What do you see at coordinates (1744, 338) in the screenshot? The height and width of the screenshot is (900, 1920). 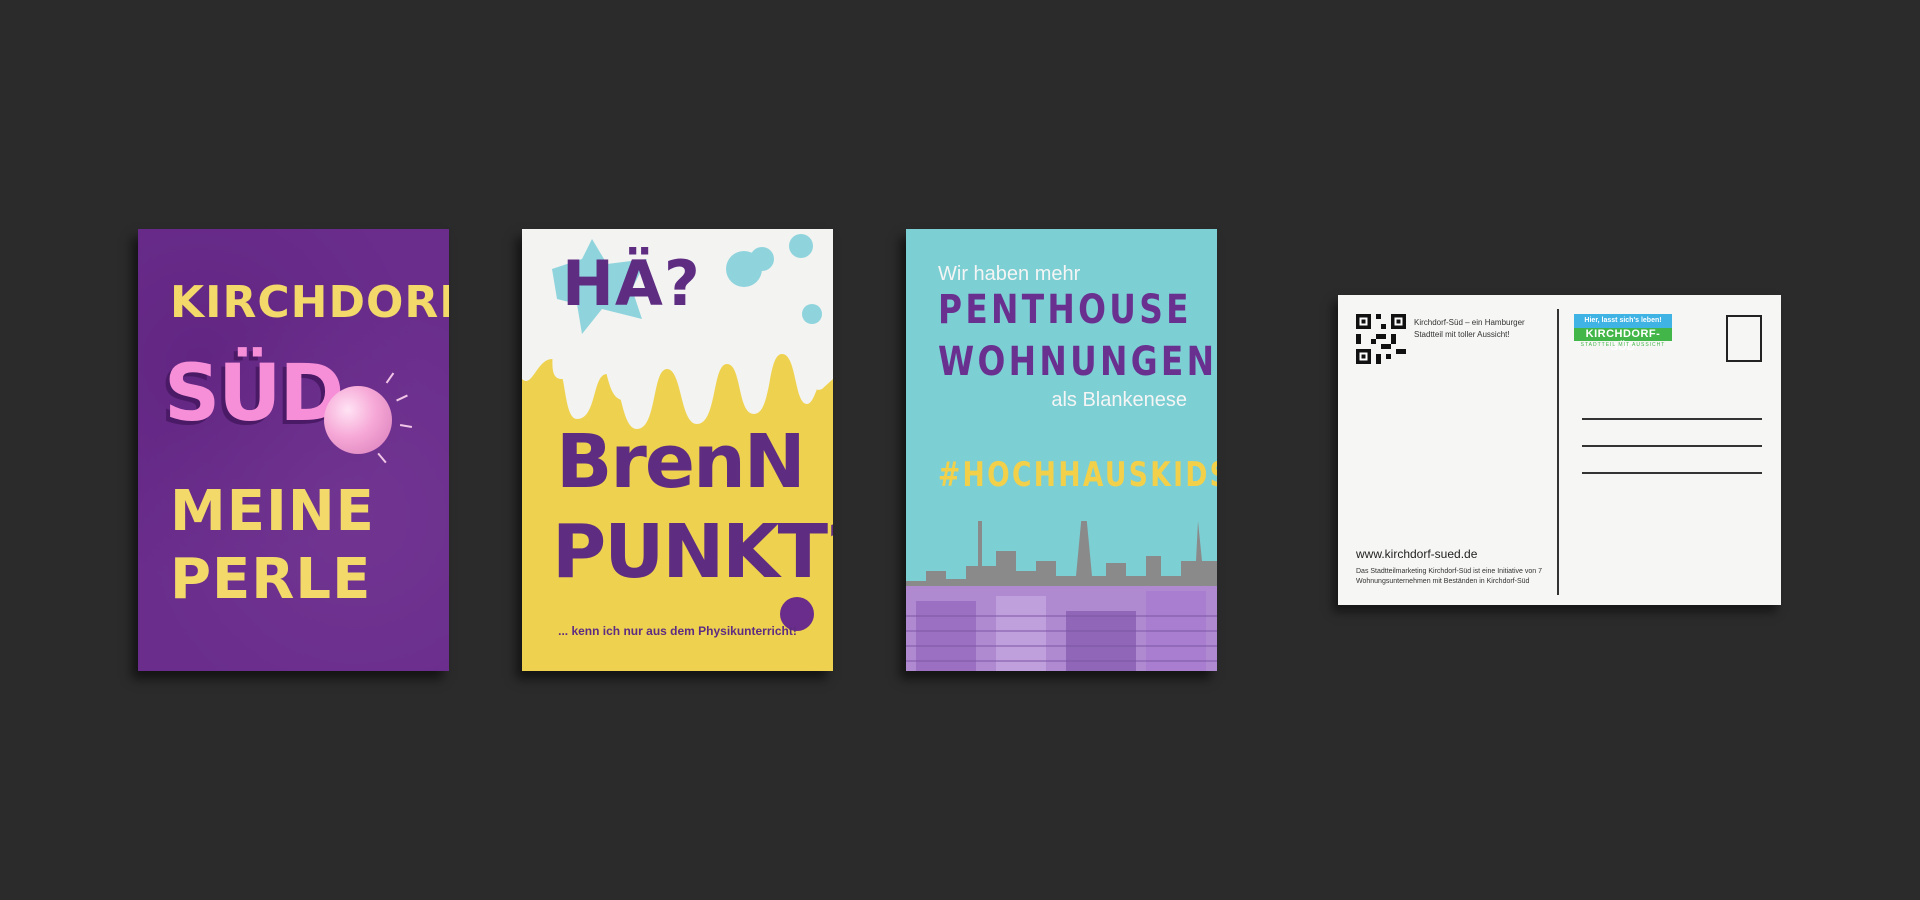 I see `stamp-box` at bounding box center [1744, 338].